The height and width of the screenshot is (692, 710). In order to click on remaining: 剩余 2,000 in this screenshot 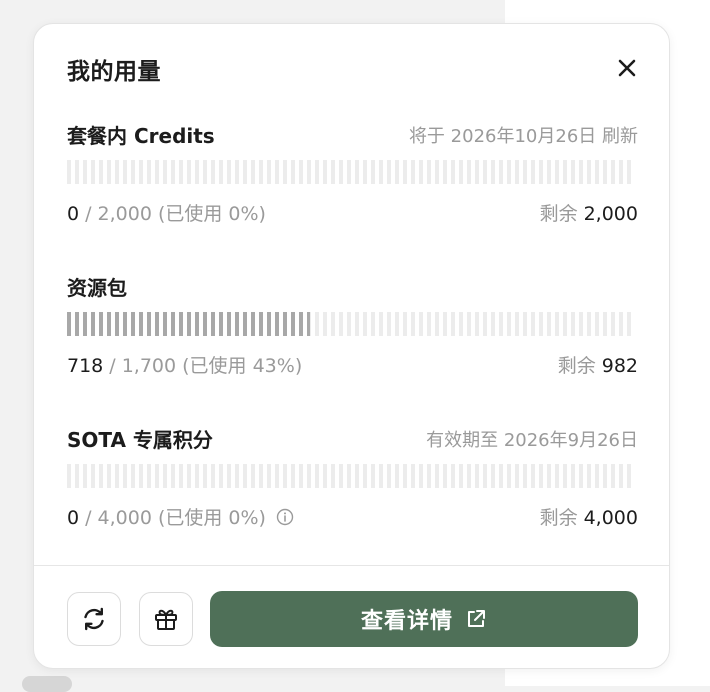, I will do `click(589, 212)`.